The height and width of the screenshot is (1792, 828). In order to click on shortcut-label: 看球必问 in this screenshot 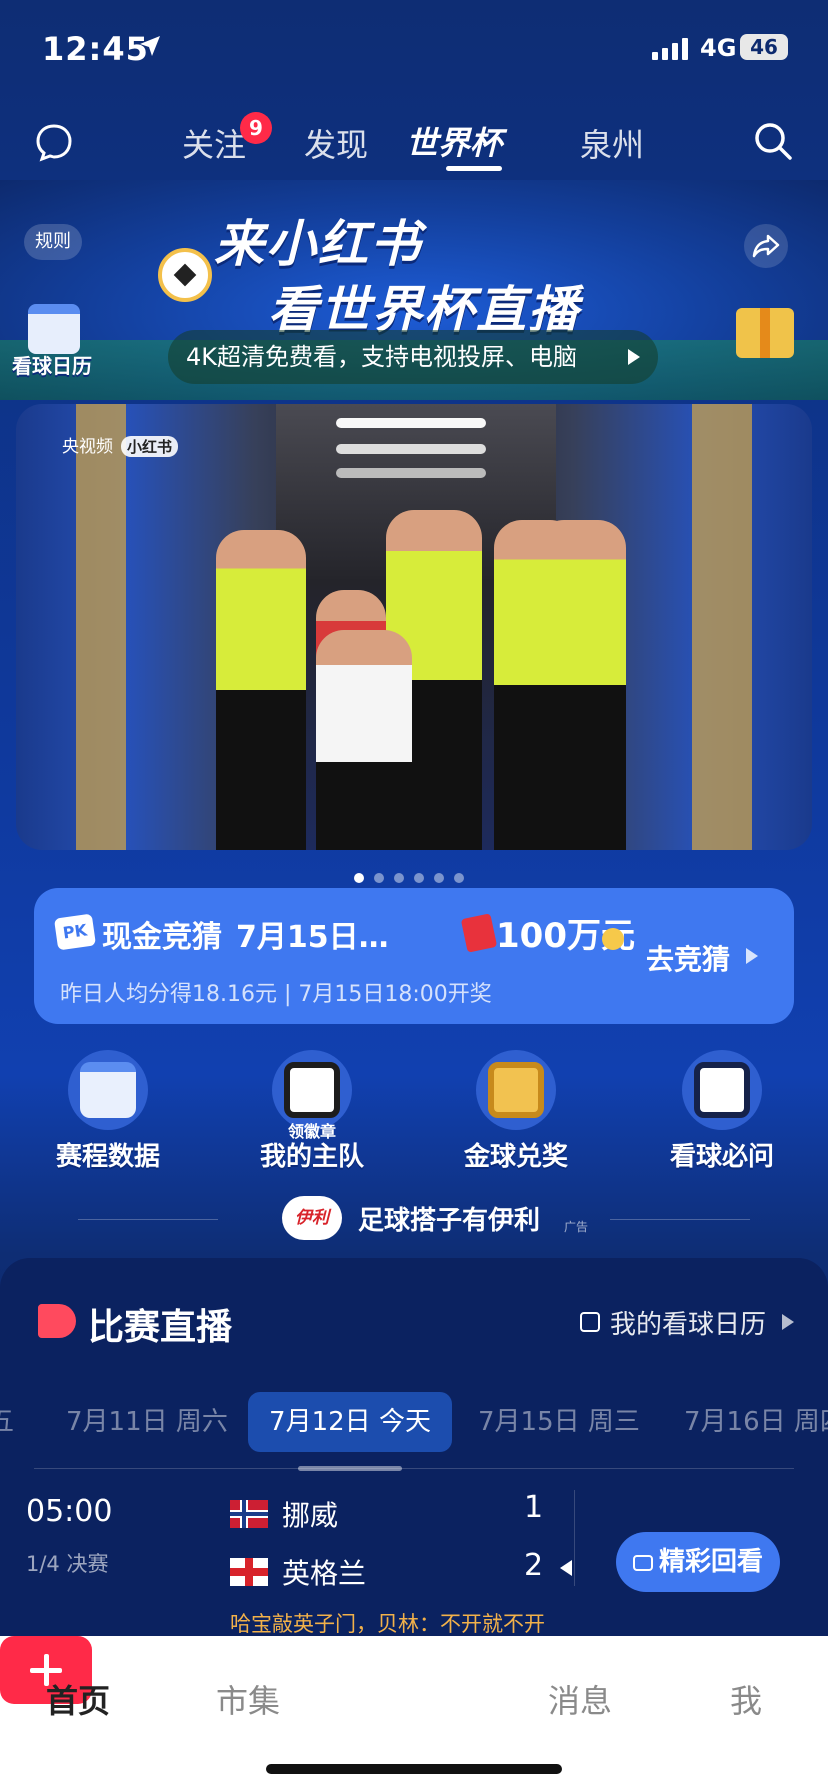, I will do `click(721, 1157)`.